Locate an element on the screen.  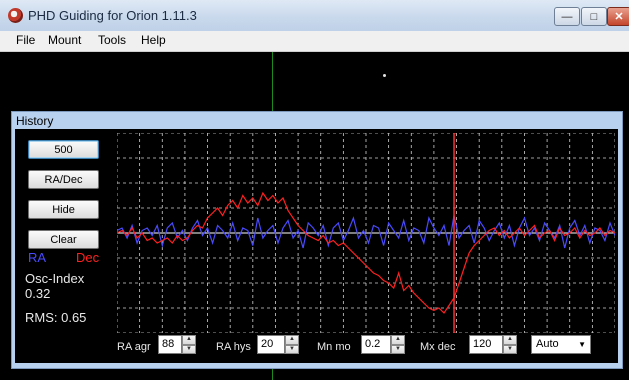
close-button: ✕ is located at coordinates (618, 16).